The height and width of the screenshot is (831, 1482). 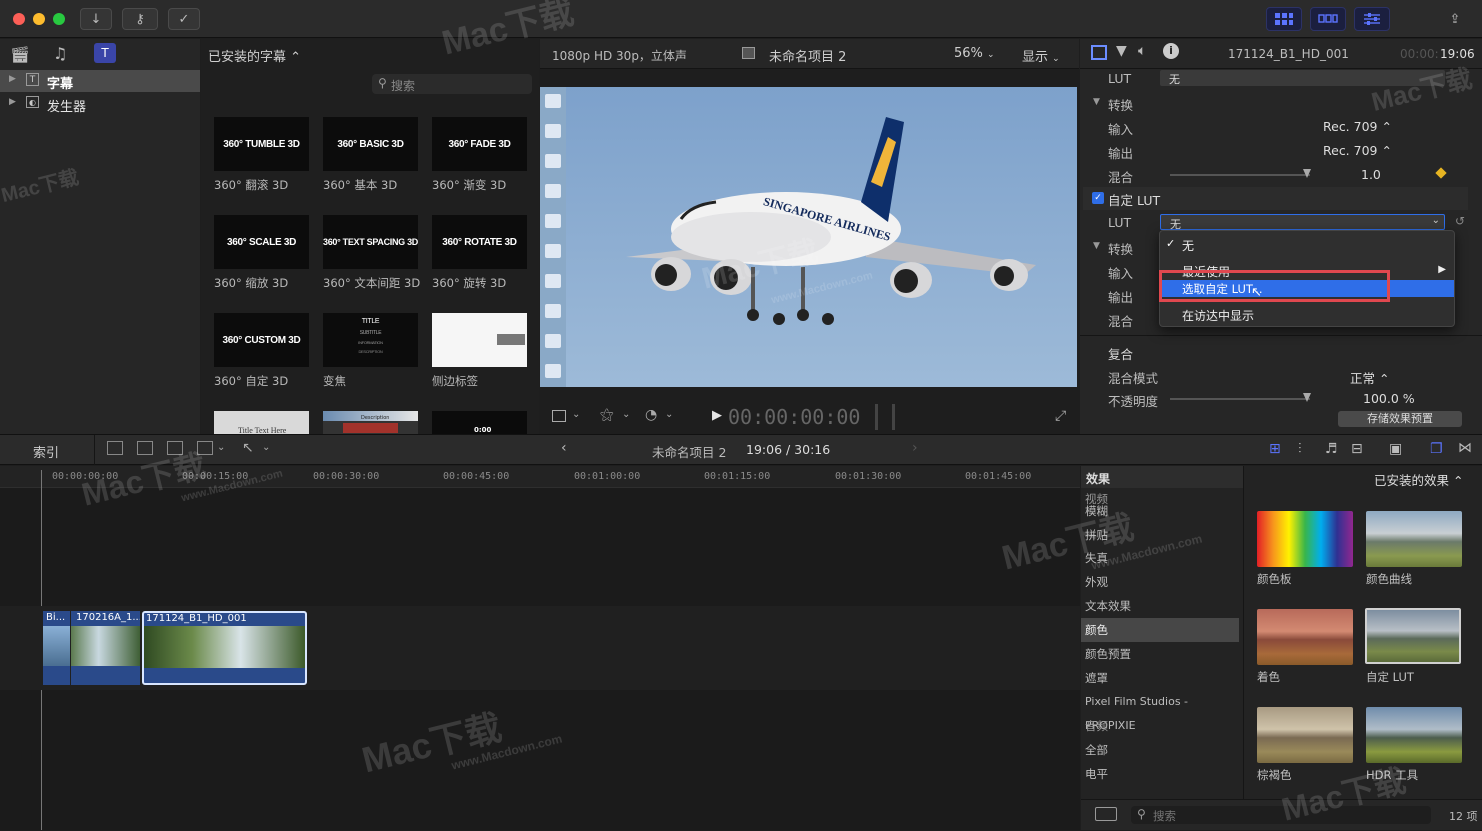 What do you see at coordinates (254, 55) in the screenshot?
I see `installed-titles-dropdown: 已安装的字幕 ⌃` at bounding box center [254, 55].